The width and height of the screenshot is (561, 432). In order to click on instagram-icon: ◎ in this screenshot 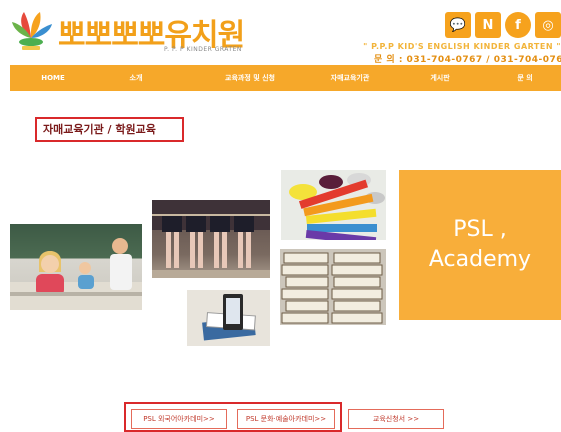, I will do `click(548, 25)`.